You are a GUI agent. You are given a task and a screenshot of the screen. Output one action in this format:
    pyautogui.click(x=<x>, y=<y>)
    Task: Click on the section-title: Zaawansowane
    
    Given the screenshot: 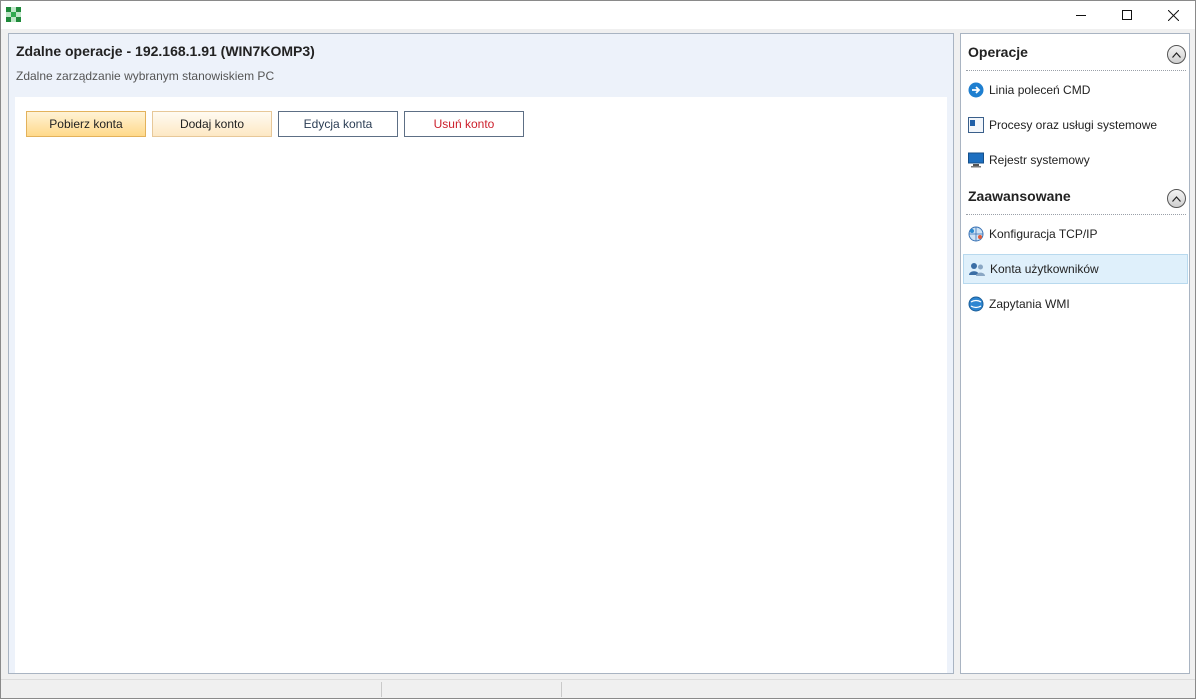 What is the action you would take?
    pyautogui.click(x=1019, y=196)
    